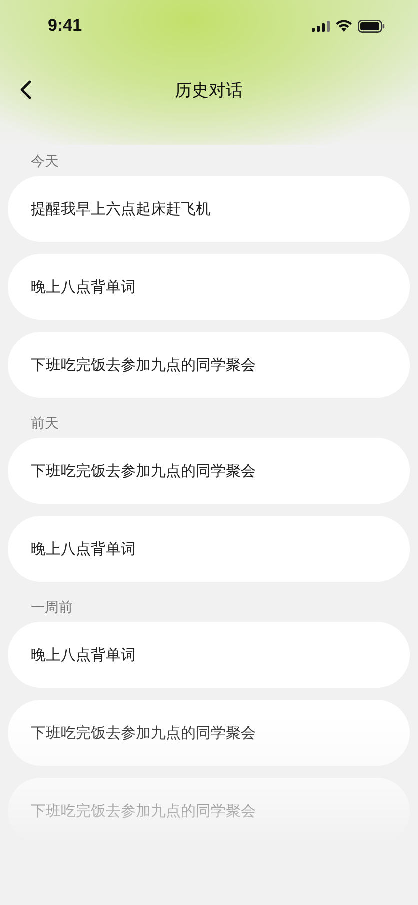  I want to click on section-label: 今天, so click(44, 162).